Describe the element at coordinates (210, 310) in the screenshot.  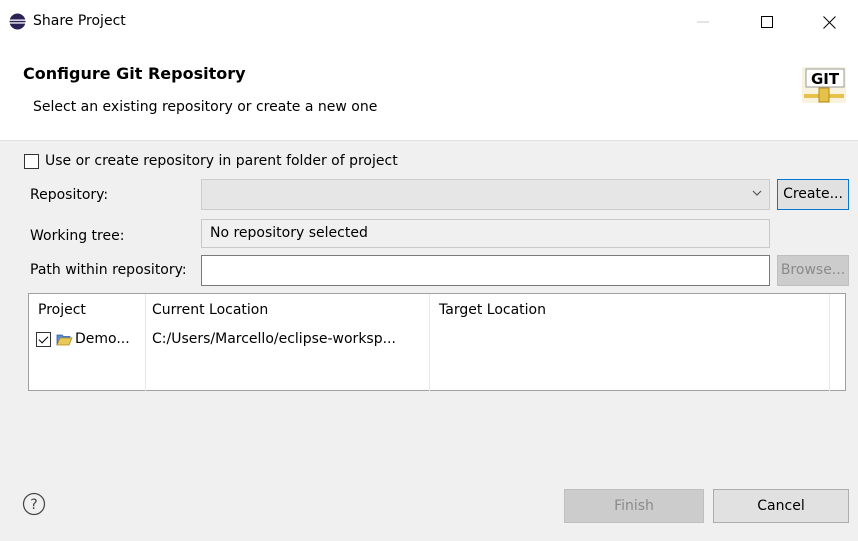
I see `column-header-current-location: Current Location` at that location.